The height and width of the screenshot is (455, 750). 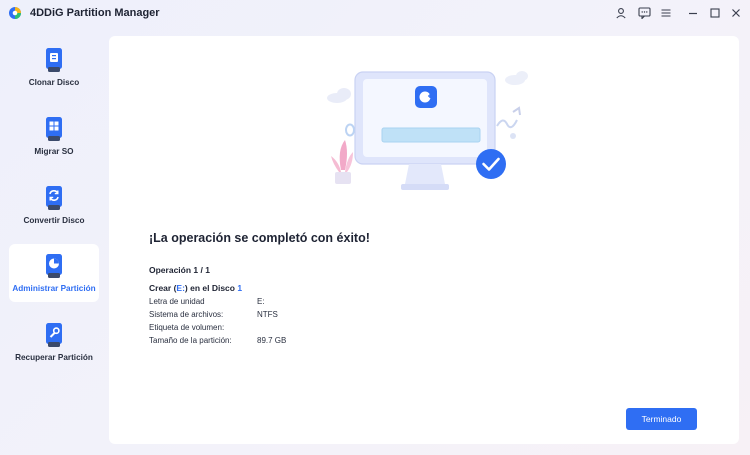 I want to click on detail-label: Etiqueta de volumen:, so click(x=187, y=327).